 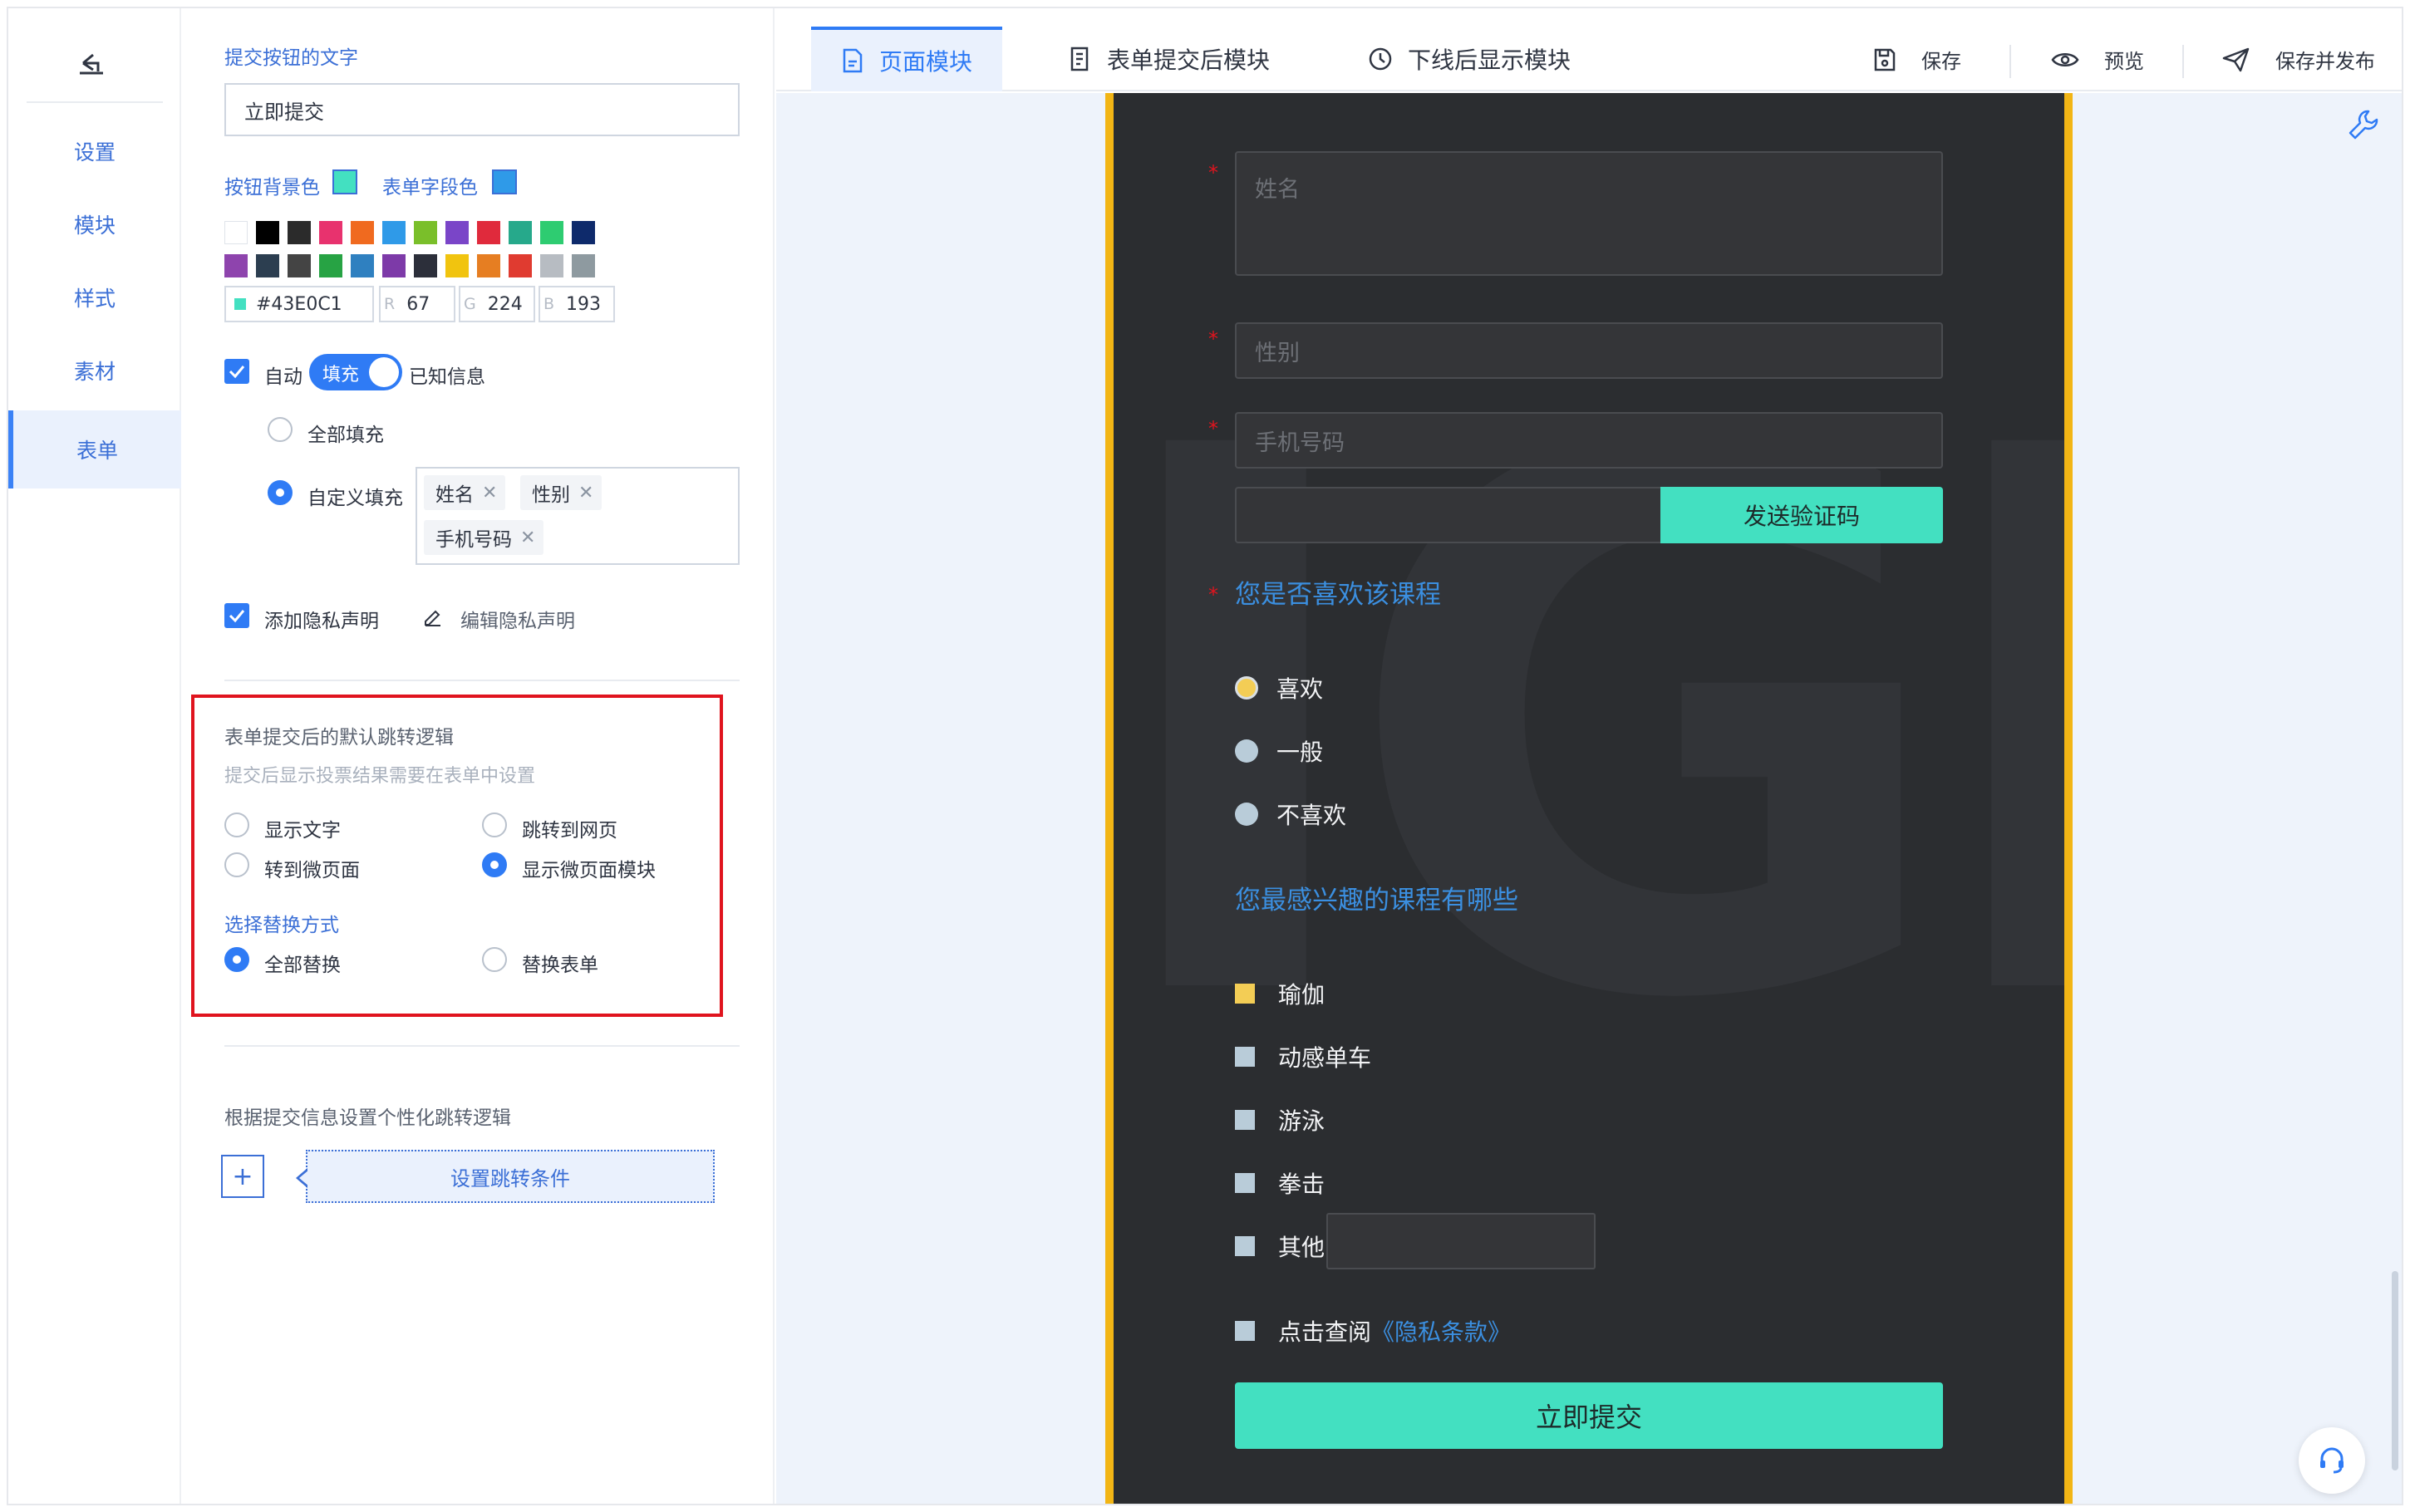 I want to click on option-boxing: 拳击, so click(x=1280, y=1183).